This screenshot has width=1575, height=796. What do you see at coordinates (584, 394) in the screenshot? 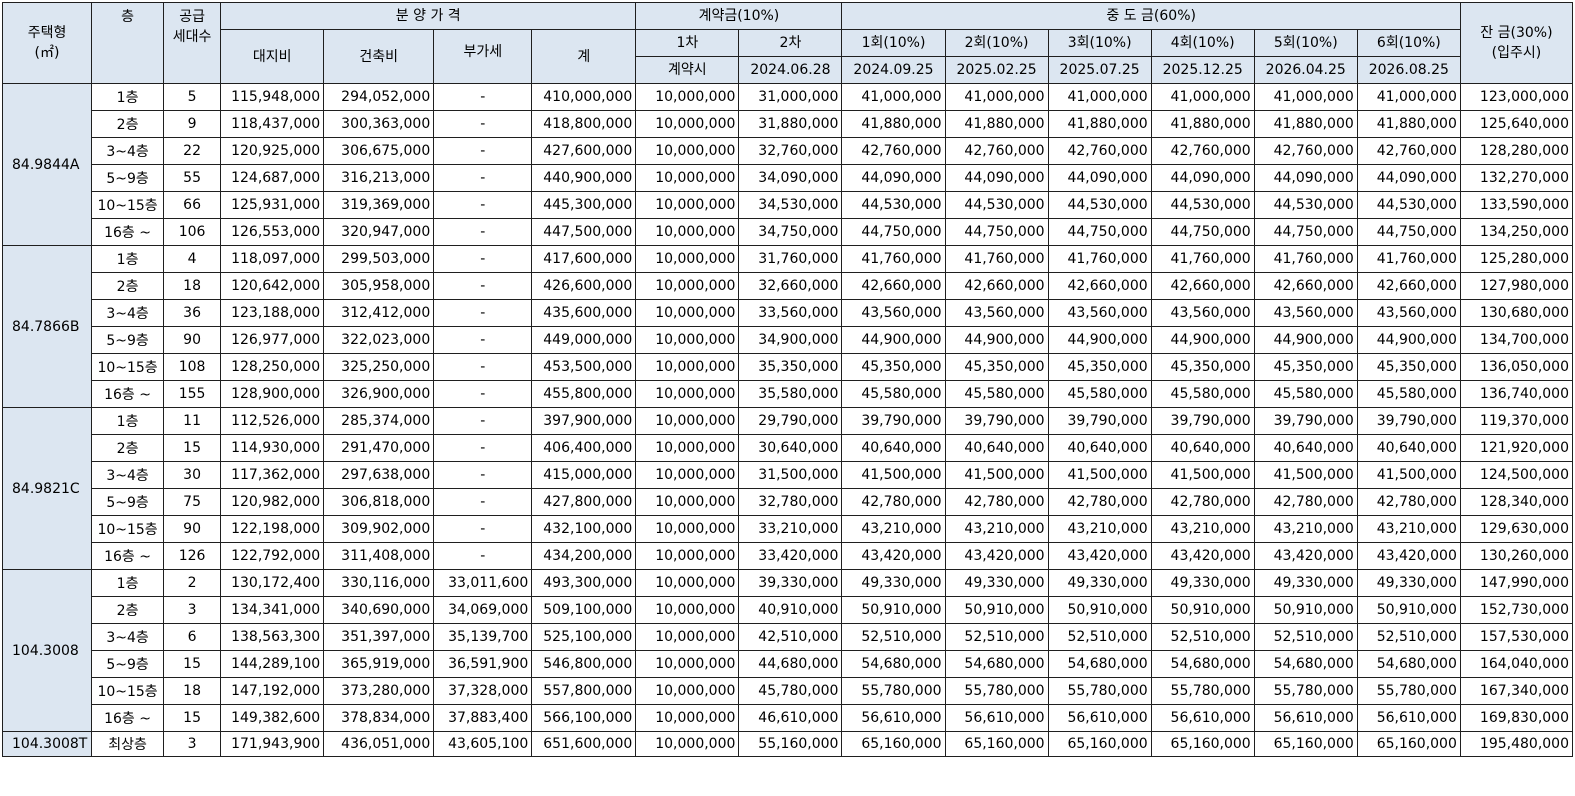
I see `total-cell: 455,800,000` at bounding box center [584, 394].